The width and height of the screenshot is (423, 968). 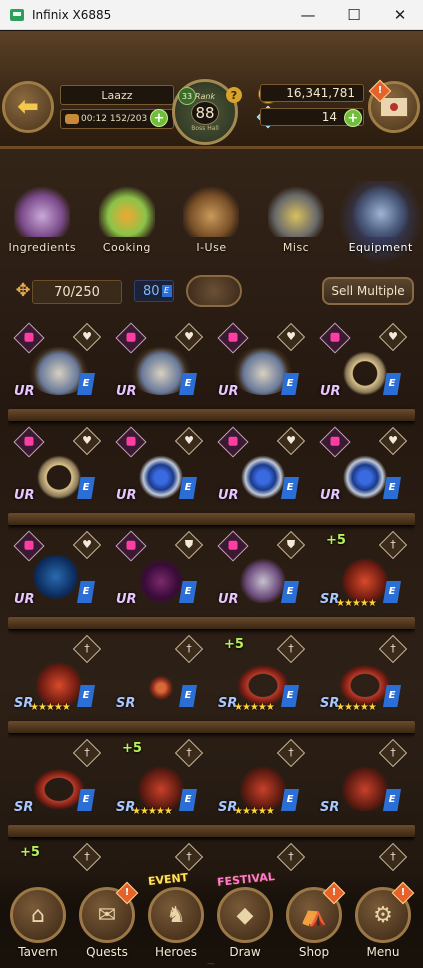 I want to click on inventory-row: ♥ UR E ♥ UR E ♥ UR E ♥ UR E, so click(x=211, y=475).